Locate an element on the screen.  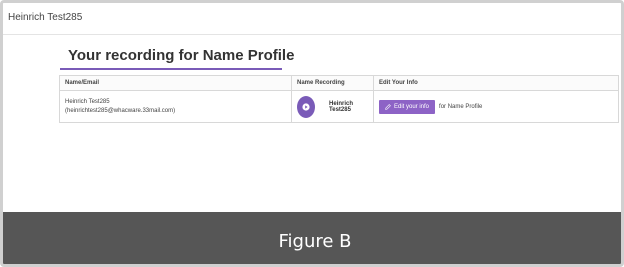
edit-info-cell: Edit your info for Name Profile is located at coordinates (496, 106).